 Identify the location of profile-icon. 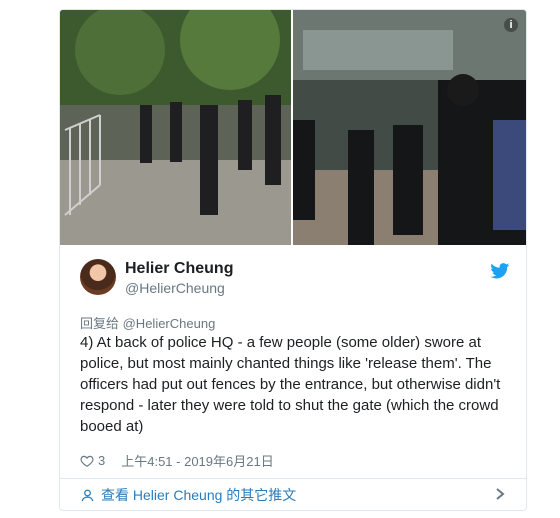
(87, 495).